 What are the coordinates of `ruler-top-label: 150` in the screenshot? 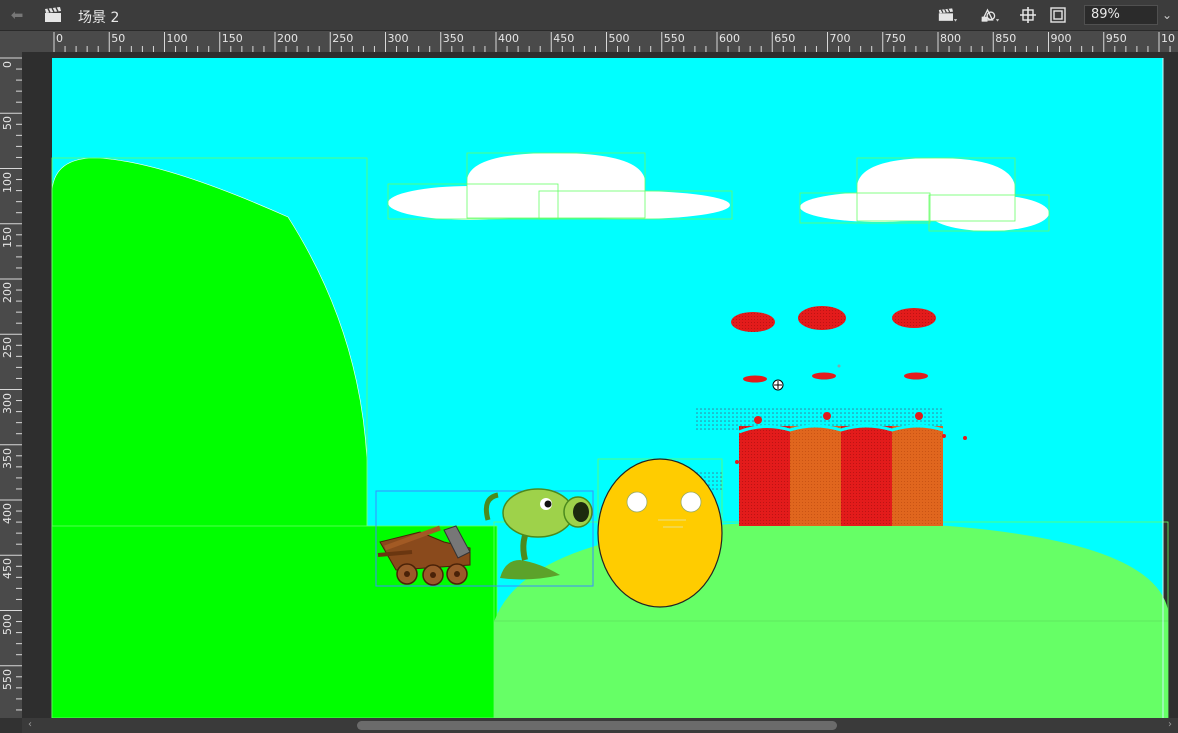 It's located at (232, 38).